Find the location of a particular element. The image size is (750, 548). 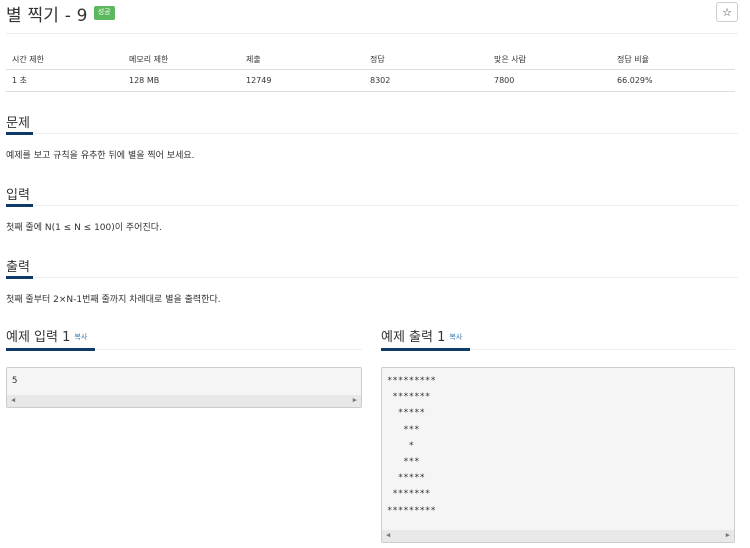

column-header: 메모리 제한 is located at coordinates (181, 60).